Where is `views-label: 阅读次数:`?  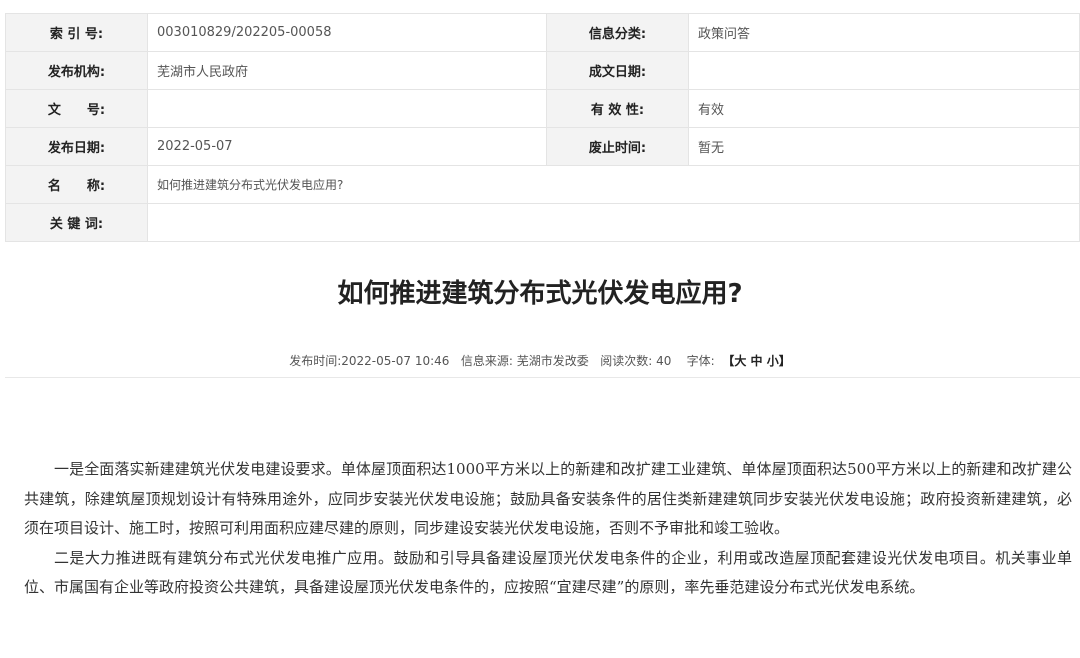
views-label: 阅读次数: is located at coordinates (626, 361).